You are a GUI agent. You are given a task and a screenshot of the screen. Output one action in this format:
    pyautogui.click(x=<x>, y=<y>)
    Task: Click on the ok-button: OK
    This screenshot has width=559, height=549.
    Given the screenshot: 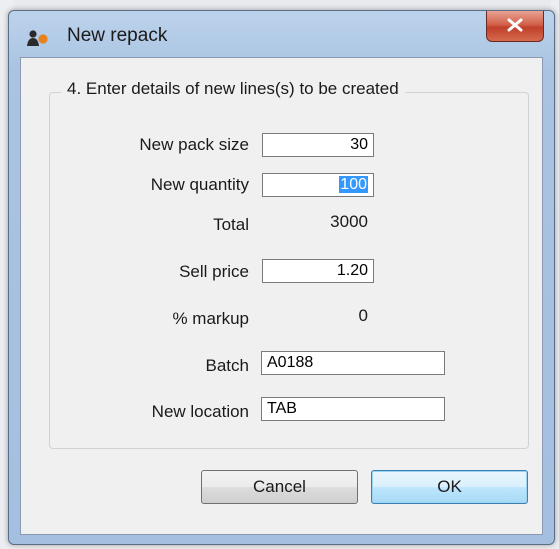 What is the action you would take?
    pyautogui.click(x=449, y=487)
    